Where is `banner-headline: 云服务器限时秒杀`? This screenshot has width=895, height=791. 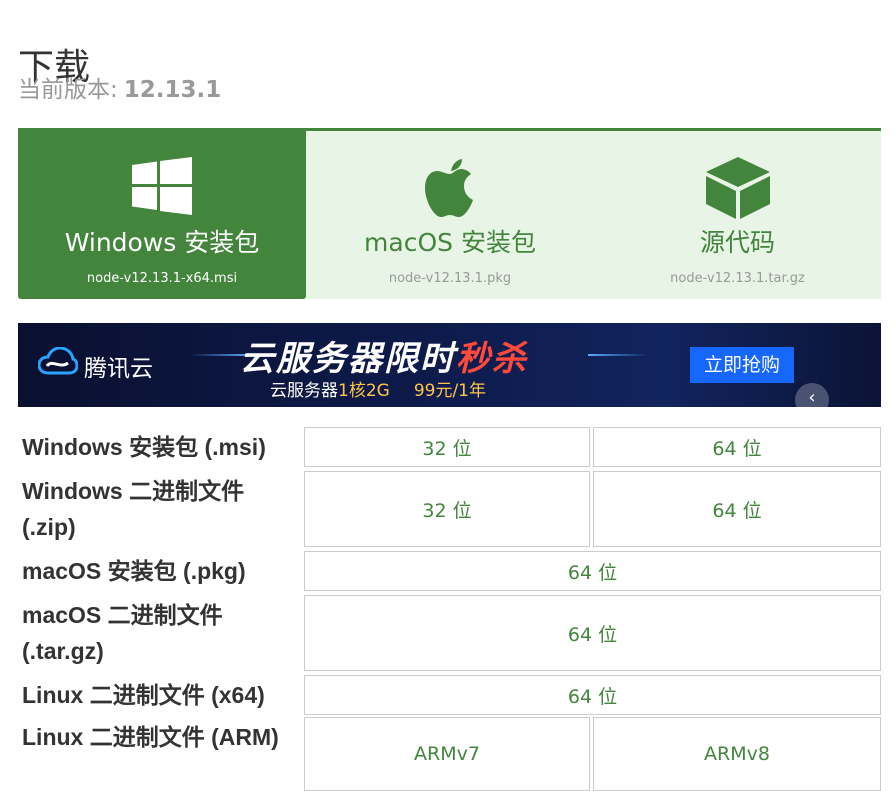
banner-headline: 云服务器限时秒杀 is located at coordinates (384, 355).